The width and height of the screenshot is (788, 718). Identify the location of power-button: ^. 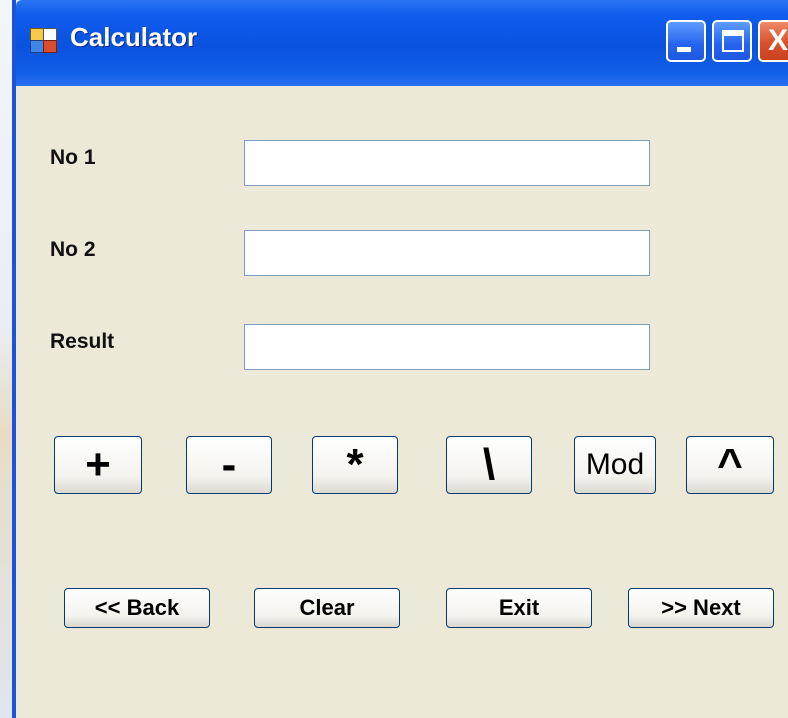
(730, 465).